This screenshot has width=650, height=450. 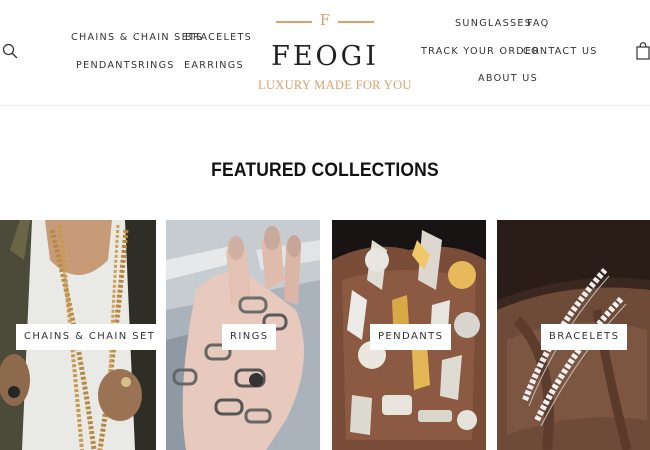 I want to click on collection-label-bracelets: BRACELETS, so click(x=584, y=337).